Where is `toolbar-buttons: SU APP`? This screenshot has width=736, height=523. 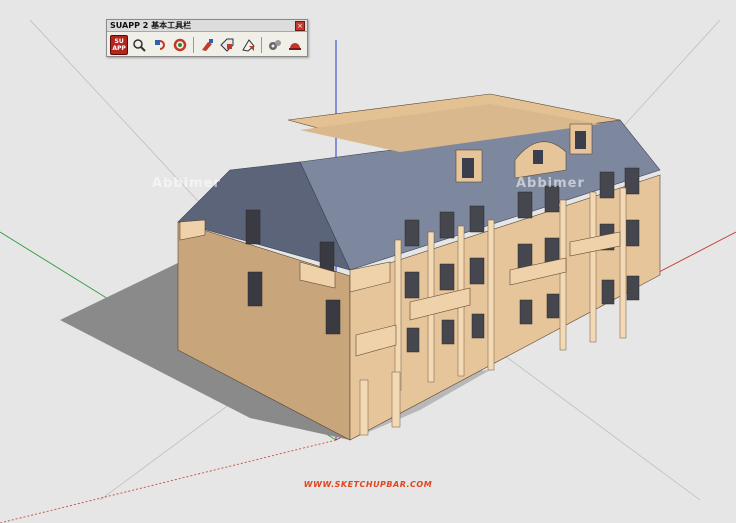
toolbar-buttons: SU APP is located at coordinates (207, 45).